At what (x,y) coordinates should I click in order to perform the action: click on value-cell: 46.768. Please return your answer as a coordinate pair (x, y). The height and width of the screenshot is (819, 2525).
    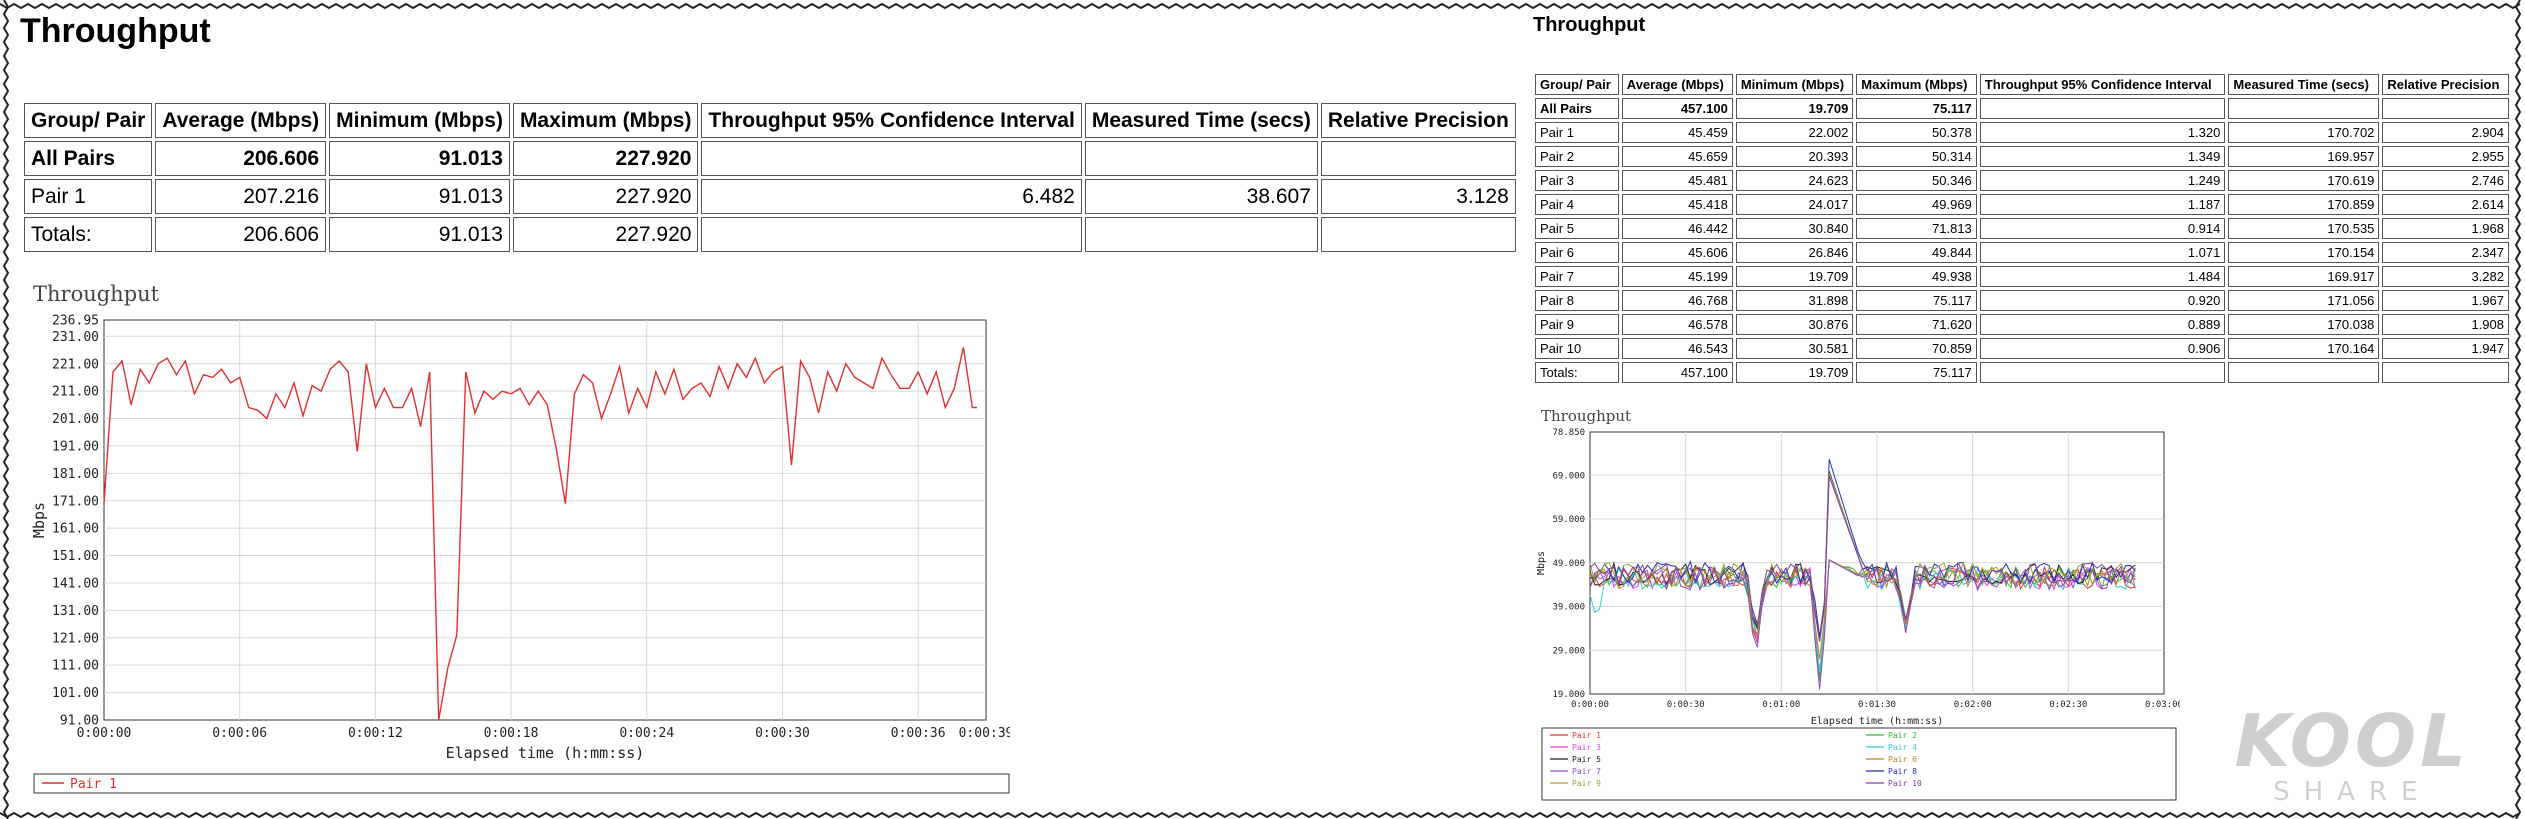
    Looking at the image, I should click on (1677, 300).